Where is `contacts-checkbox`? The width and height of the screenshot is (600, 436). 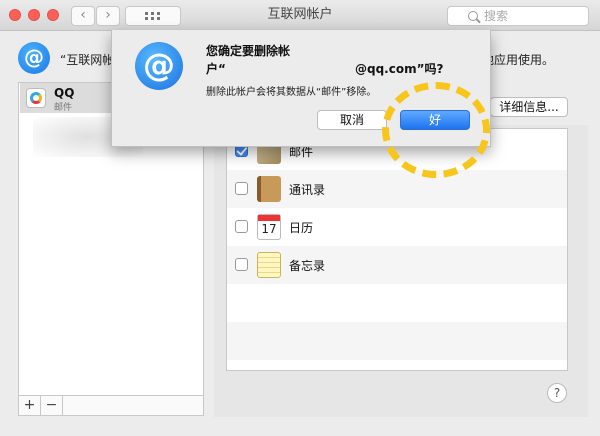
contacts-checkbox is located at coordinates (241, 188).